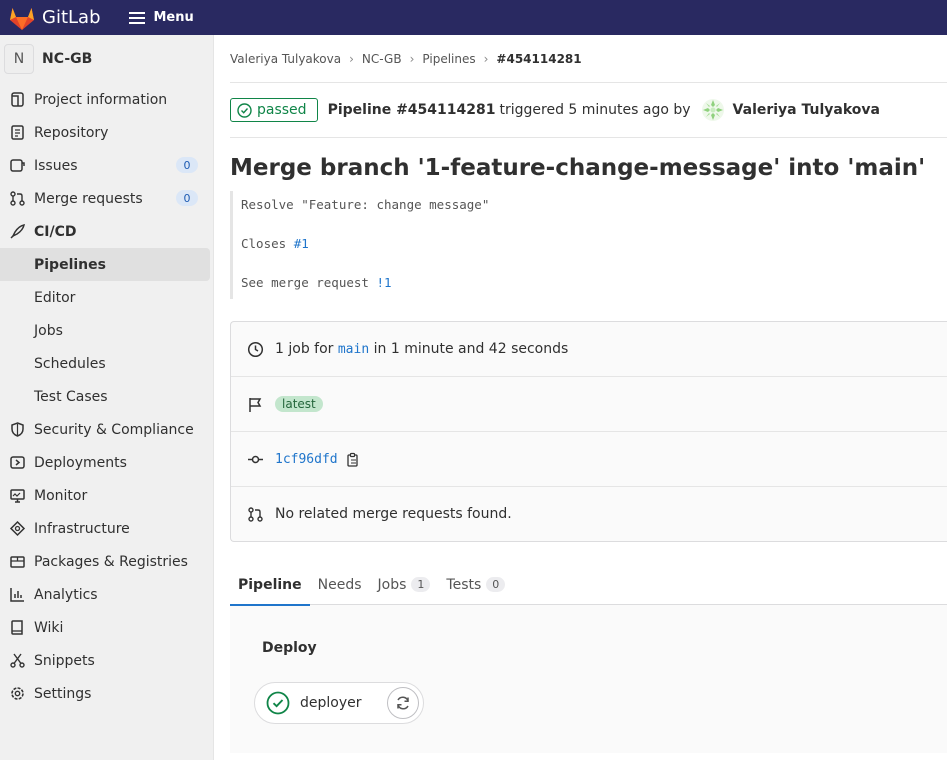  I want to click on sidebar-item-deployments: Deployments, so click(106, 462).